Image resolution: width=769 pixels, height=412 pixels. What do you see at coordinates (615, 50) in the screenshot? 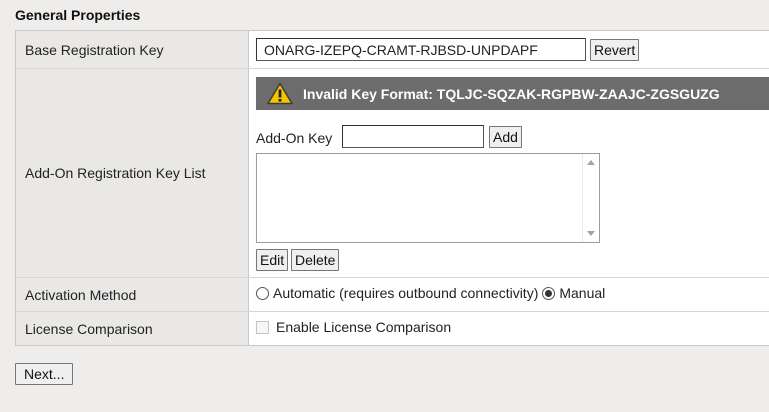
I see `revert-button: Revert` at bounding box center [615, 50].